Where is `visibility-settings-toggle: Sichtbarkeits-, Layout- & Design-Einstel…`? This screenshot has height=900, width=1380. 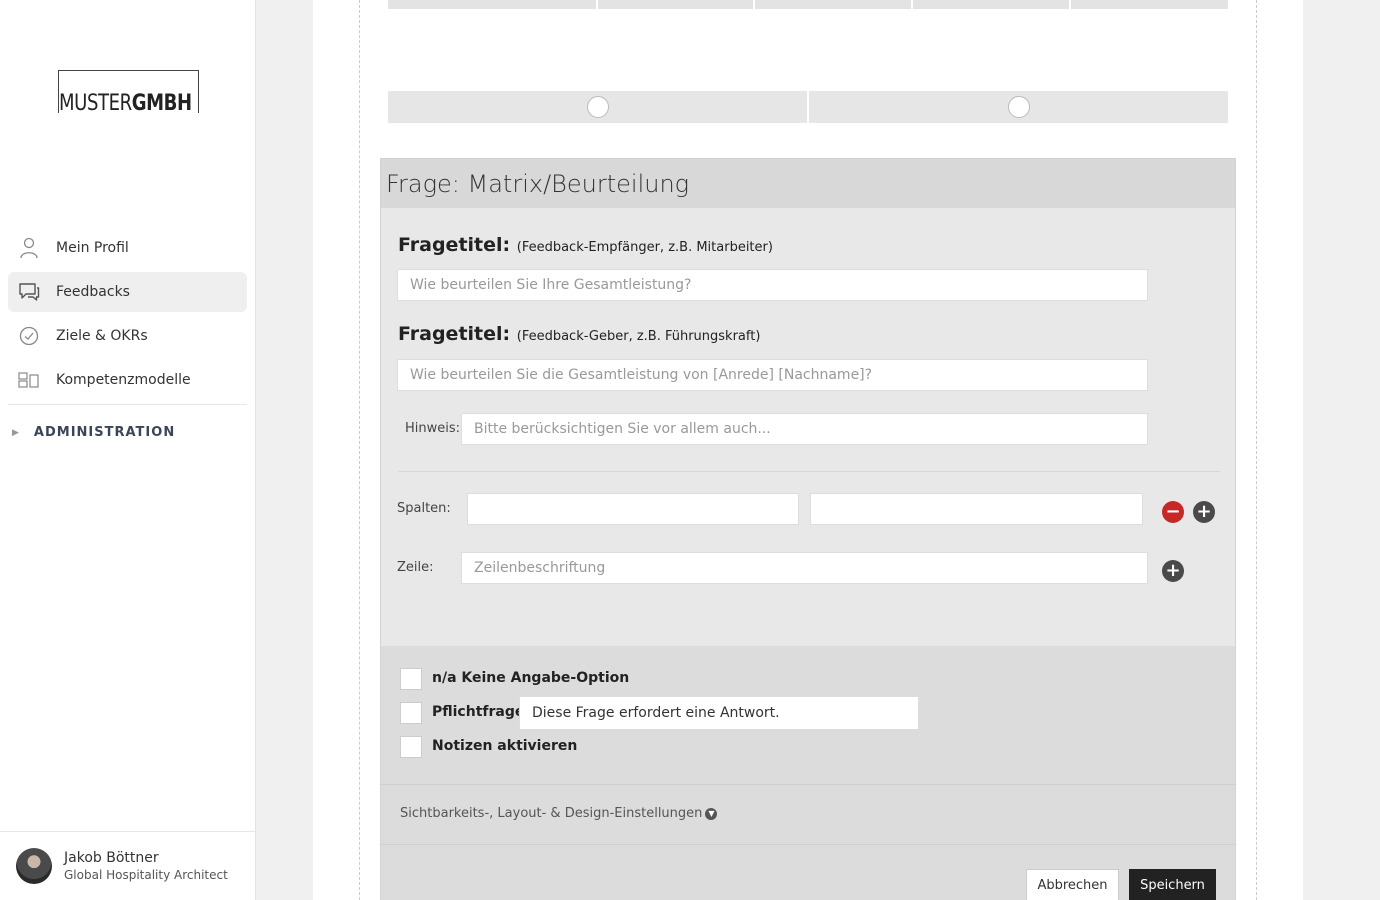
visibility-settings-toggle: Sichtbarkeits-, Layout- & Design-Einstel… is located at coordinates (559, 813).